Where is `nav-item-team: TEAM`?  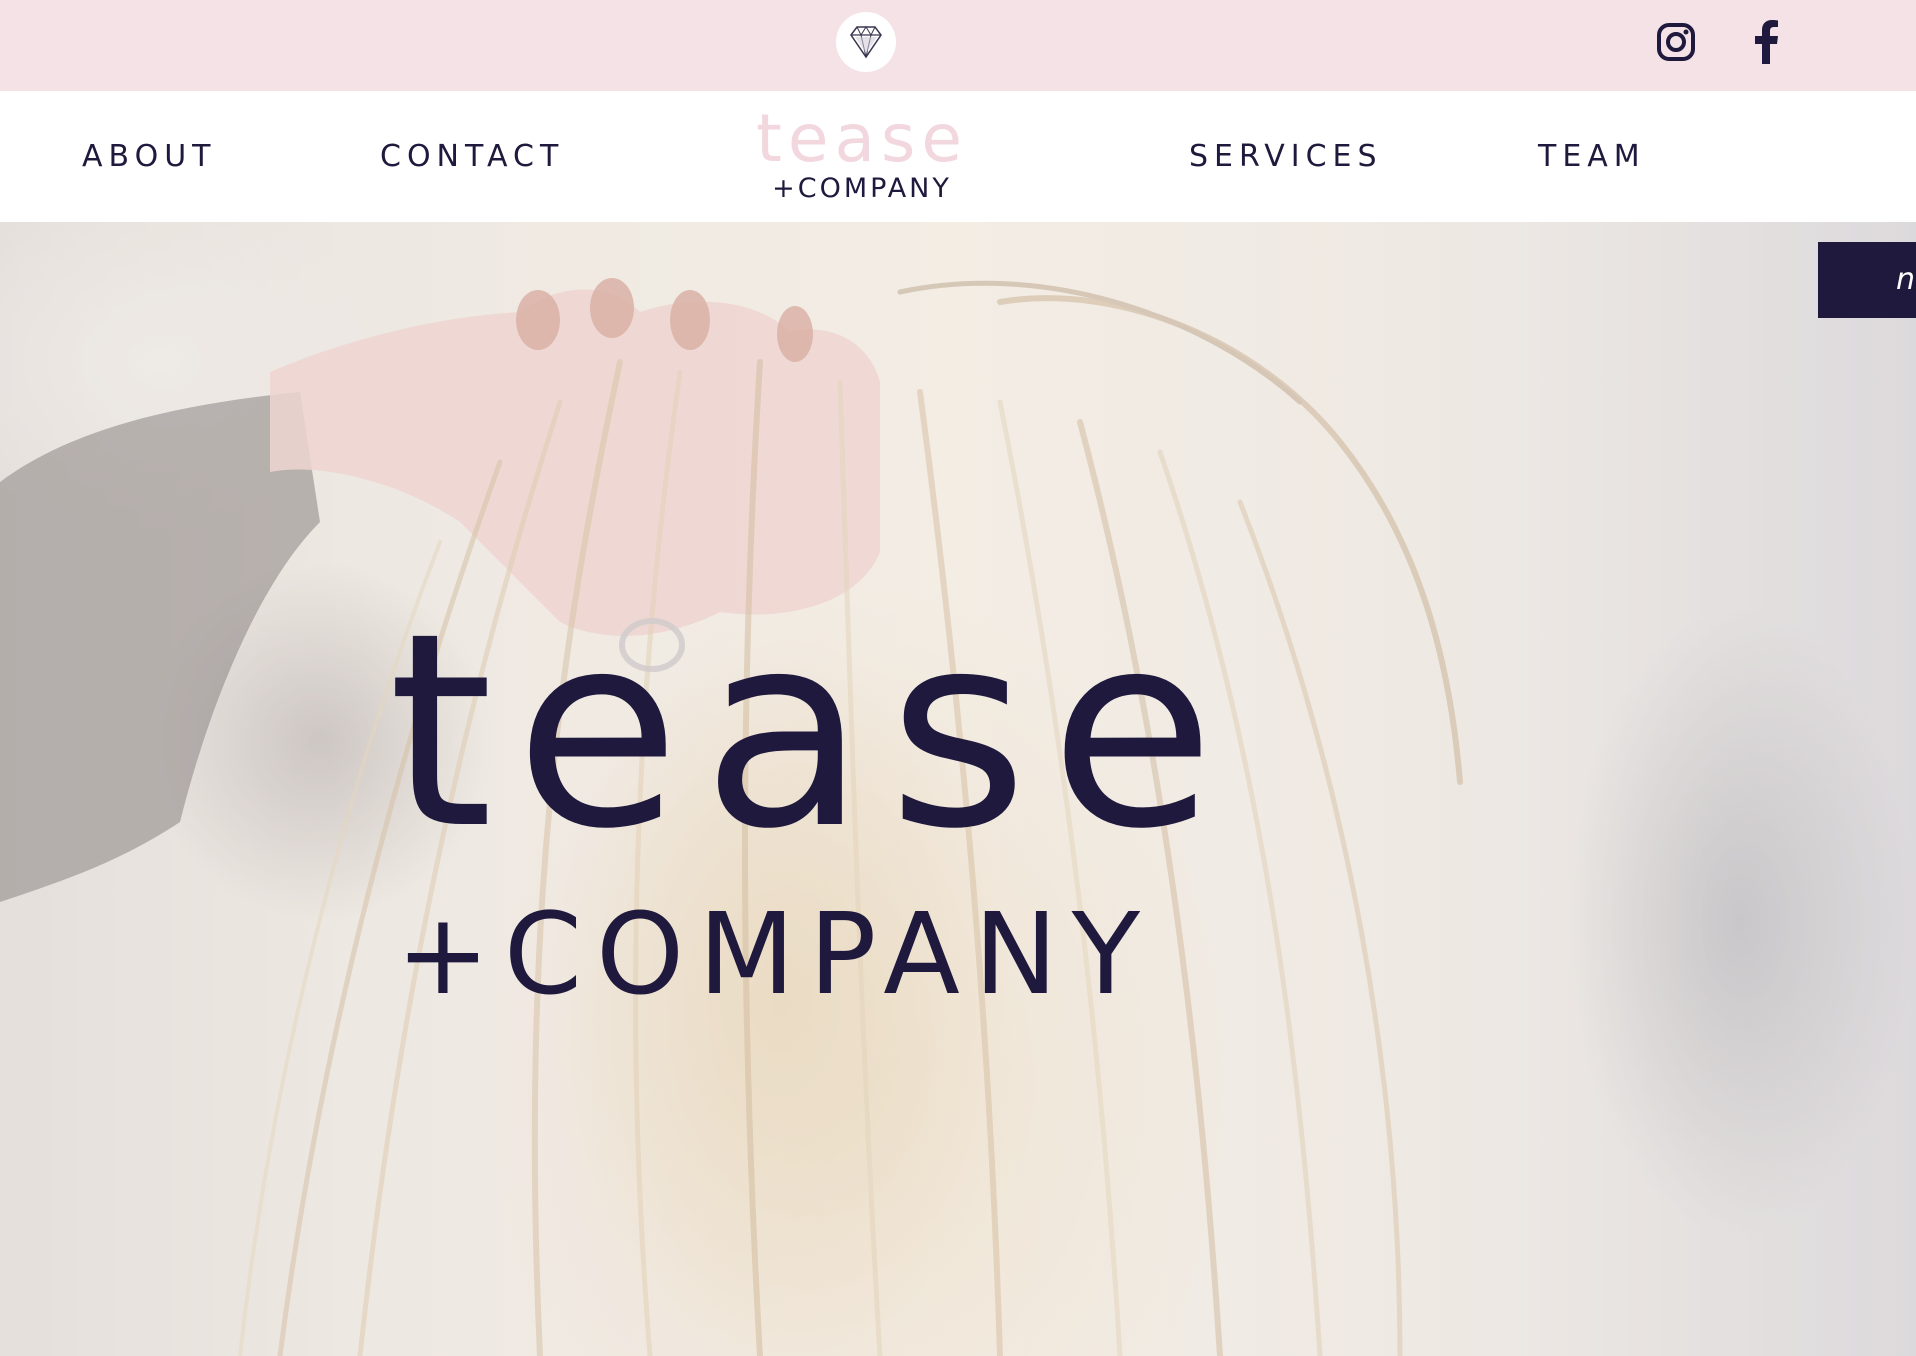
nav-item-team: TEAM is located at coordinates (1592, 156).